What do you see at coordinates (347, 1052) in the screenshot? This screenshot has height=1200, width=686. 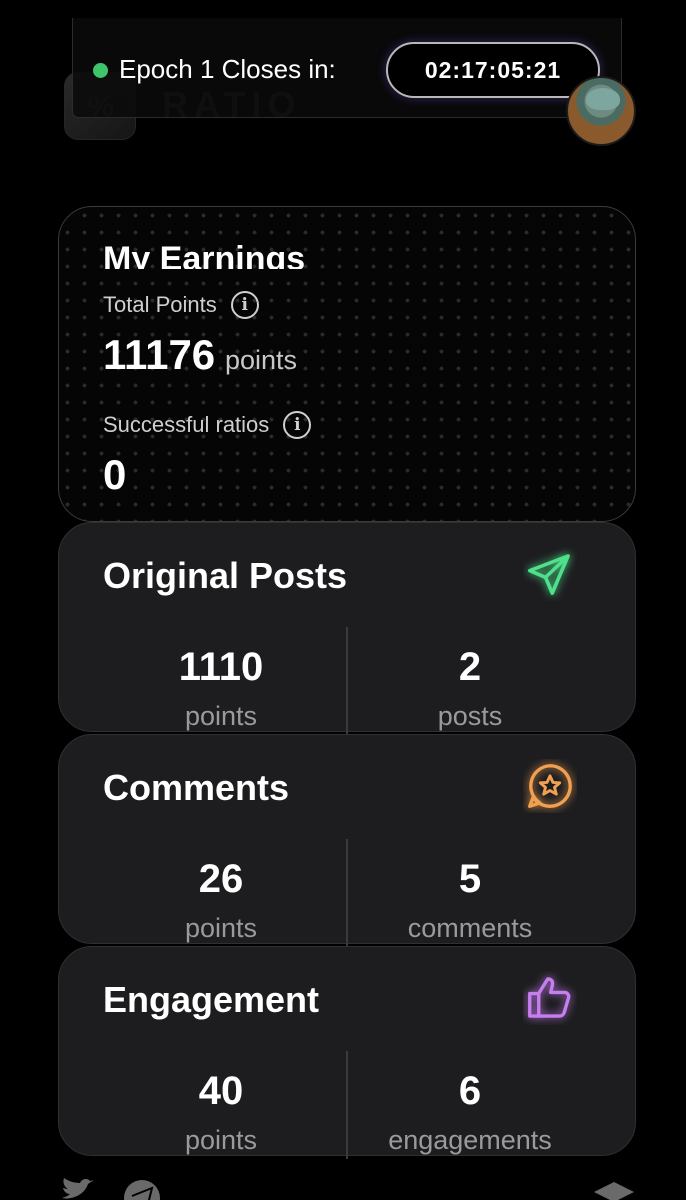 I see `engagement-card: Engagement 40 points 6 engagements` at bounding box center [347, 1052].